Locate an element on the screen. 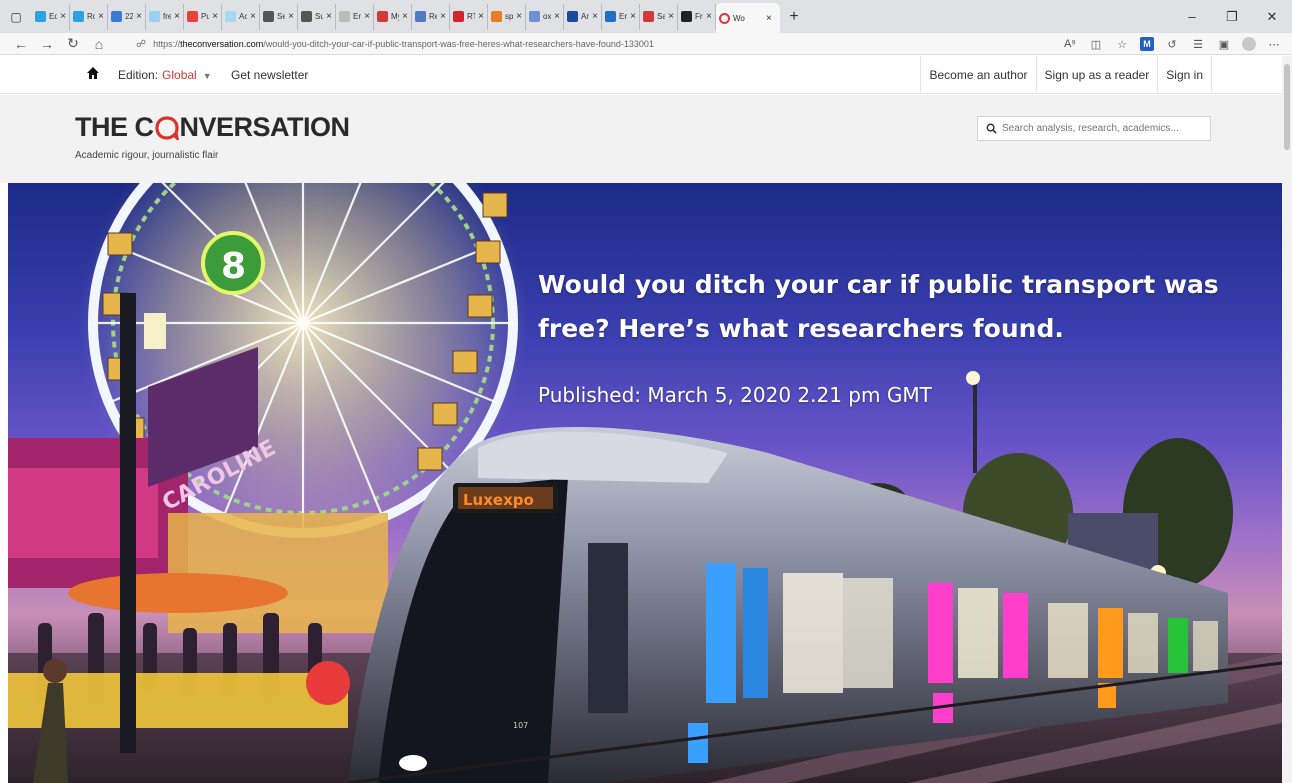 The image size is (1292, 783). tab-label: Ang is located at coordinates (585, 16).